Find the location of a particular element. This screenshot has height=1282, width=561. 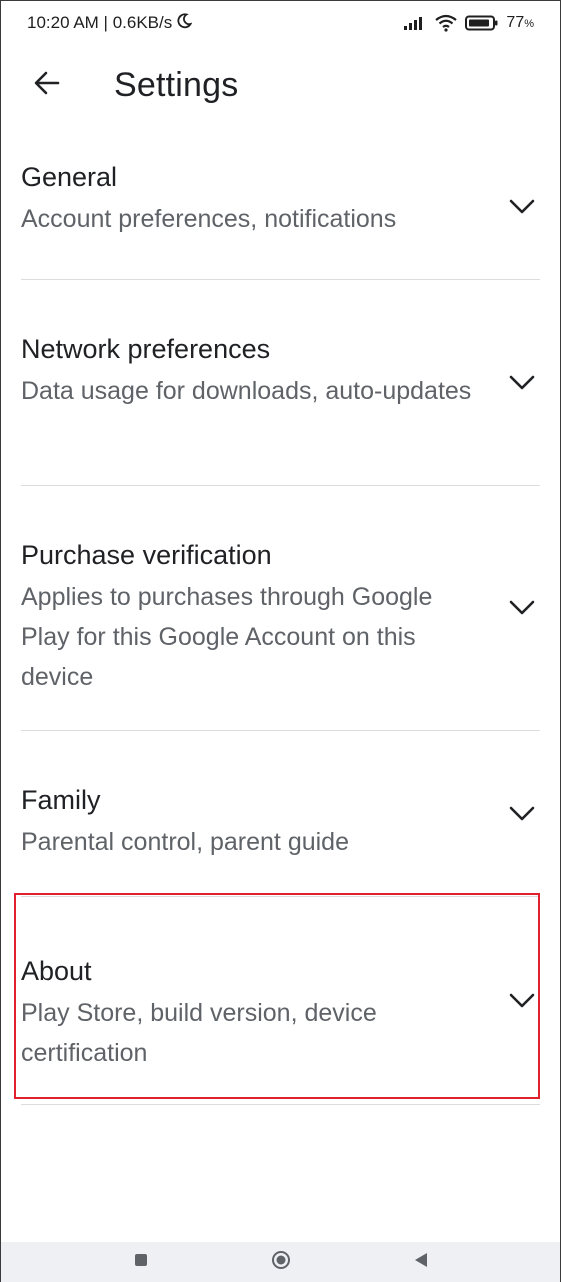

status-left: 10:20 AM | 0.6KB/s is located at coordinates (110, 23).